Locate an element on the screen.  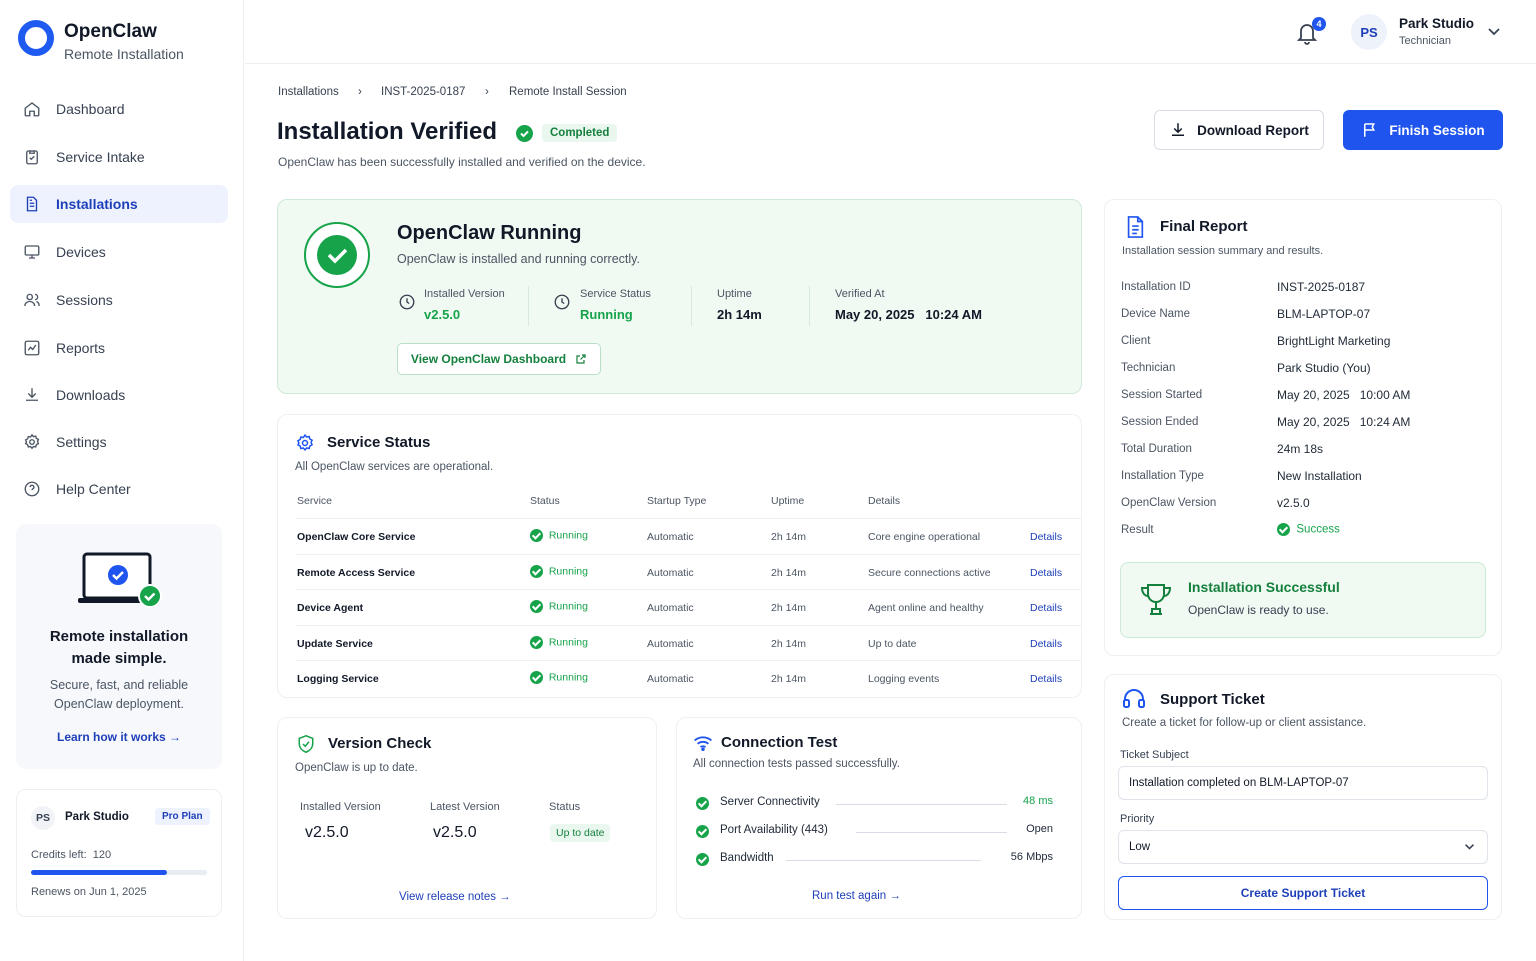
shield-check-icon is located at coordinates (306, 744).